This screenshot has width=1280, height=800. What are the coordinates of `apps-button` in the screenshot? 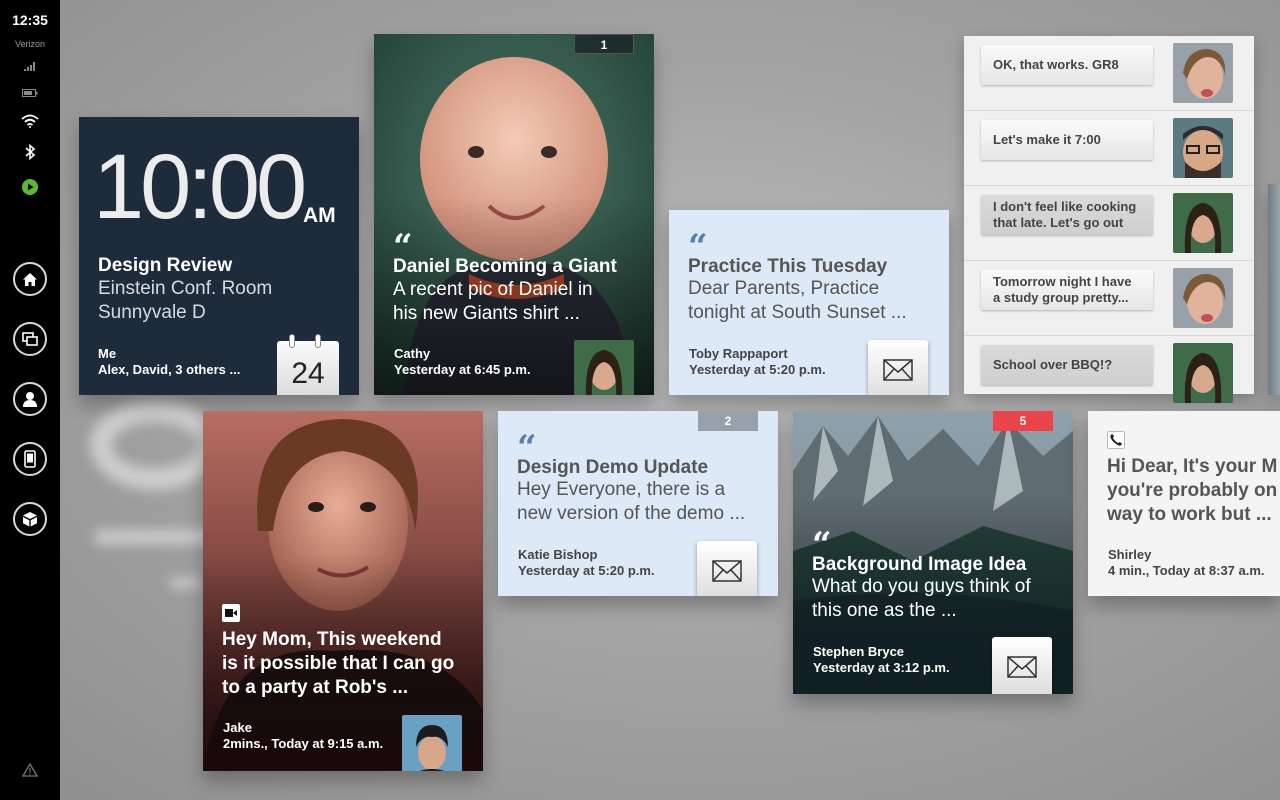 It's located at (30, 519).